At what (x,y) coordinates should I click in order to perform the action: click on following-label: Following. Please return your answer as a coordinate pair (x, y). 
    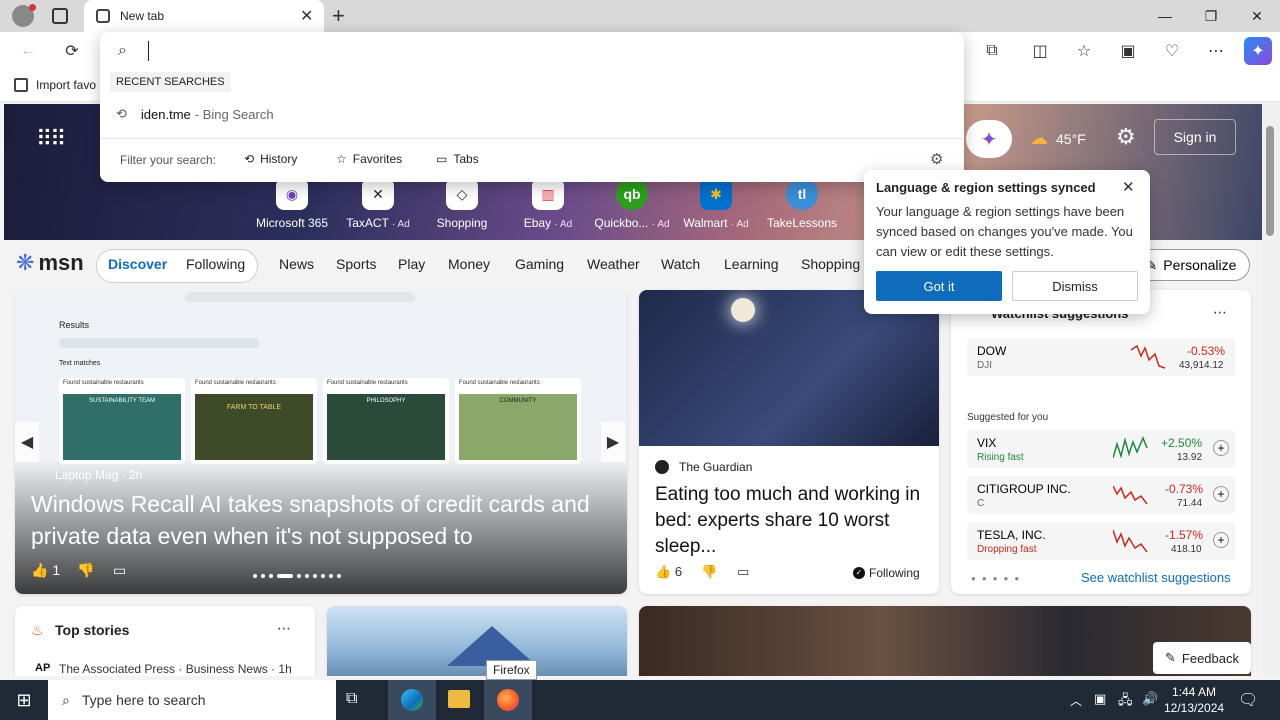
    Looking at the image, I should click on (894, 573).